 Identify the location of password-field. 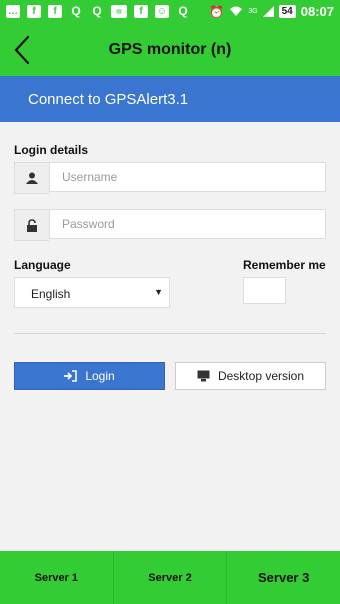
(187, 224).